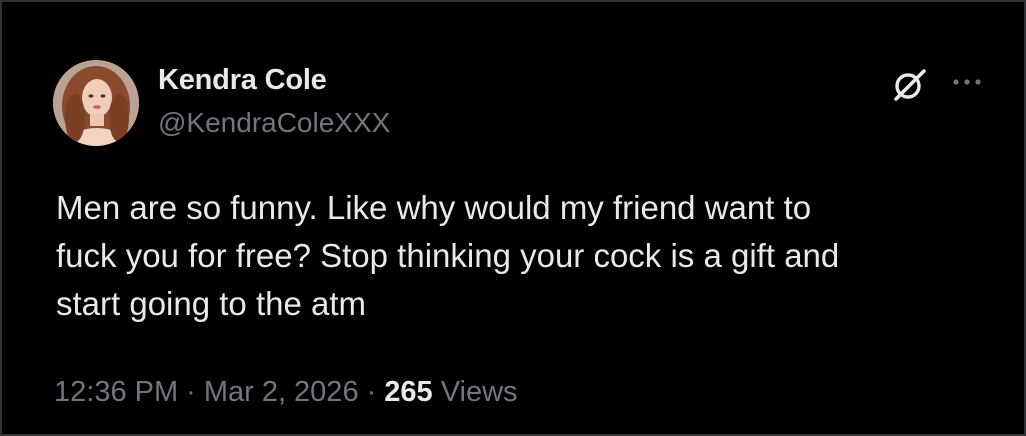 The height and width of the screenshot is (436, 1026). I want to click on grok-icon, so click(909, 85).